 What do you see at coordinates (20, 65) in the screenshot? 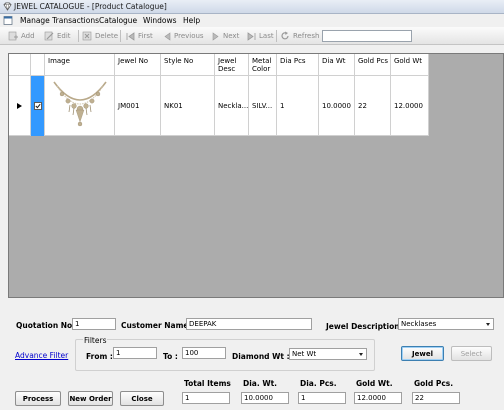
I see `grid-corner` at bounding box center [20, 65].